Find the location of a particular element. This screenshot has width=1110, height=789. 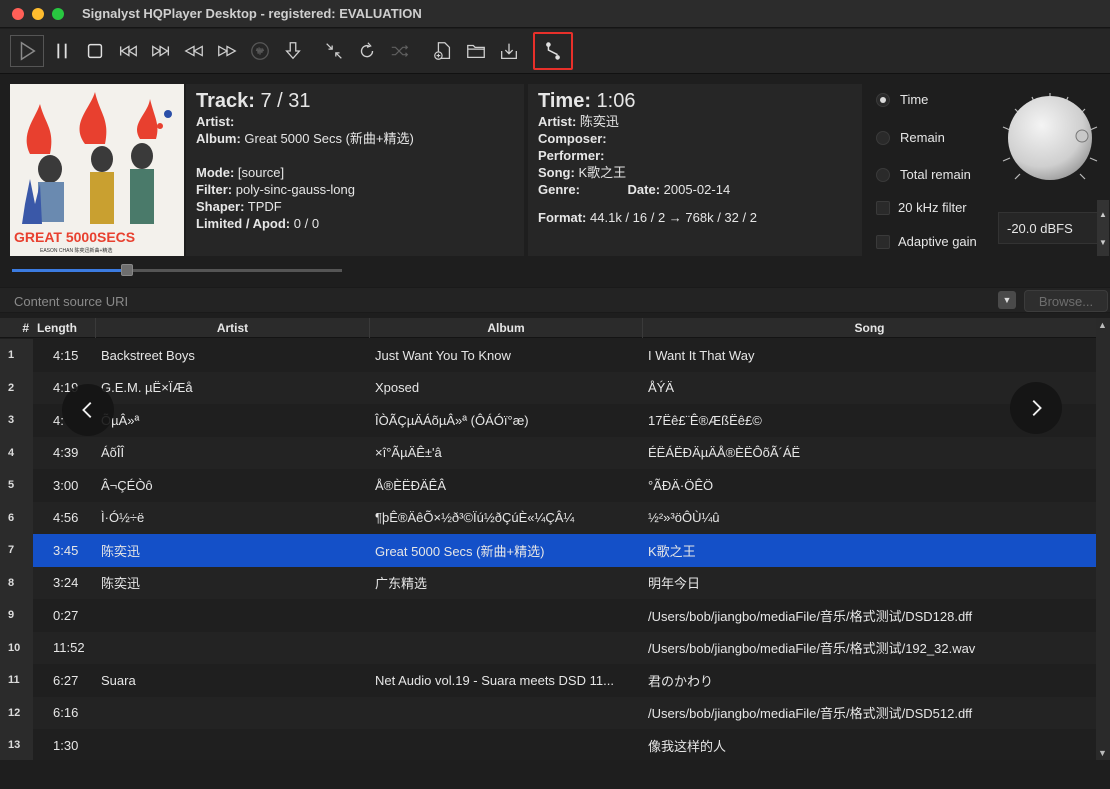

seek-slider is located at coordinates (177, 270).